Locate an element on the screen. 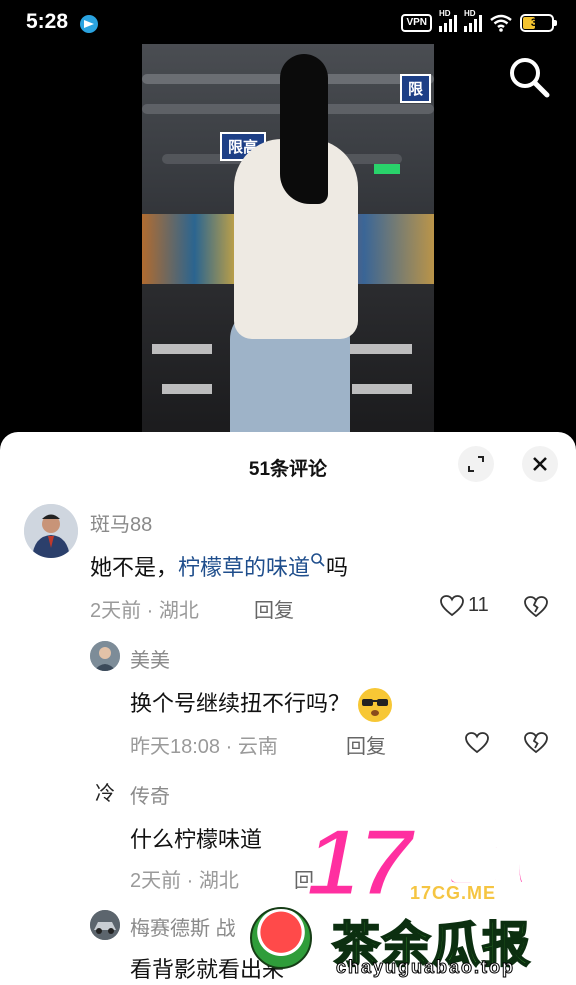 Image resolution: width=576 pixels, height=985 pixels. wifi-icon is located at coordinates (501, 23).